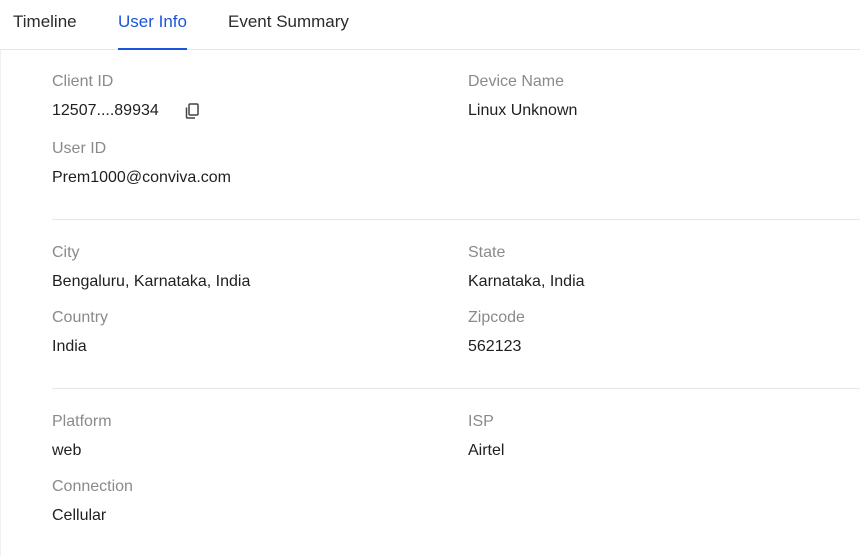 This screenshot has width=860, height=556. I want to click on field-country: Country India, so click(80, 332).